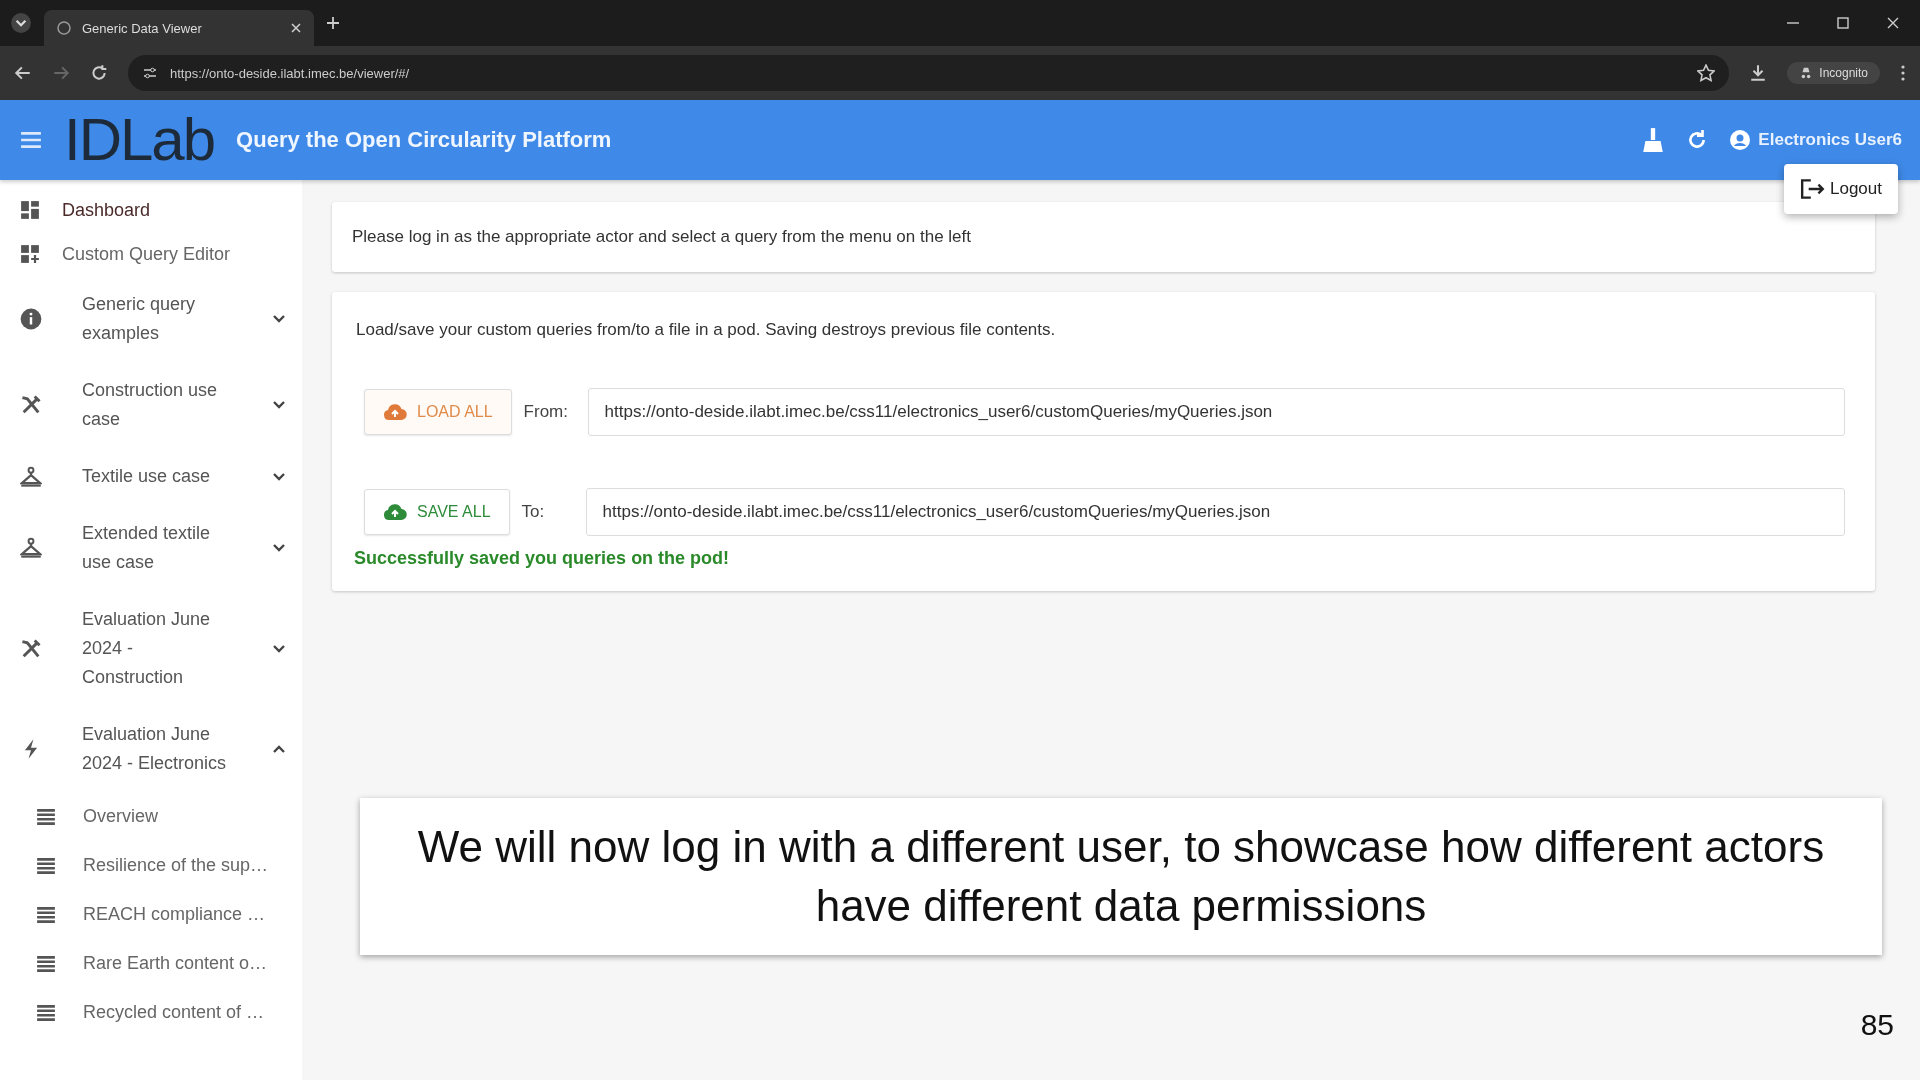 The height and width of the screenshot is (1080, 1920). I want to click on sidebar-group: Evaluation June 2024 - Electronics, so click(152, 749).